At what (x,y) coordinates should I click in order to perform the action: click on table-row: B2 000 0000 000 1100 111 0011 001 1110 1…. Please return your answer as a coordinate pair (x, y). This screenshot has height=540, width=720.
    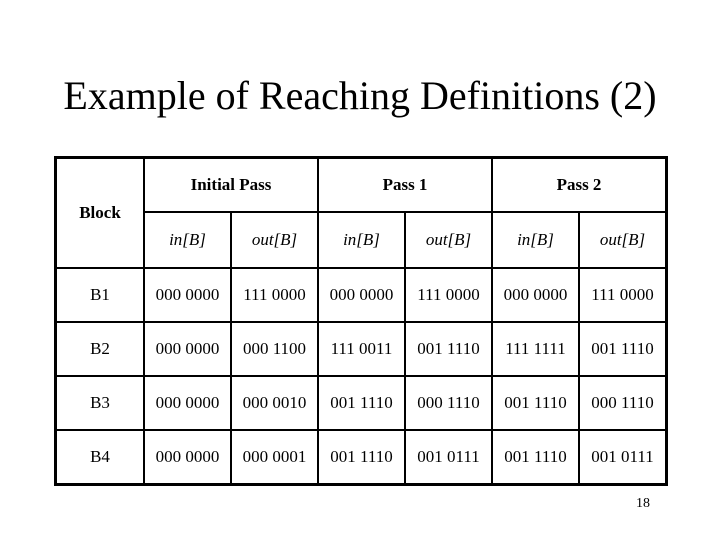
    Looking at the image, I should click on (361, 349).